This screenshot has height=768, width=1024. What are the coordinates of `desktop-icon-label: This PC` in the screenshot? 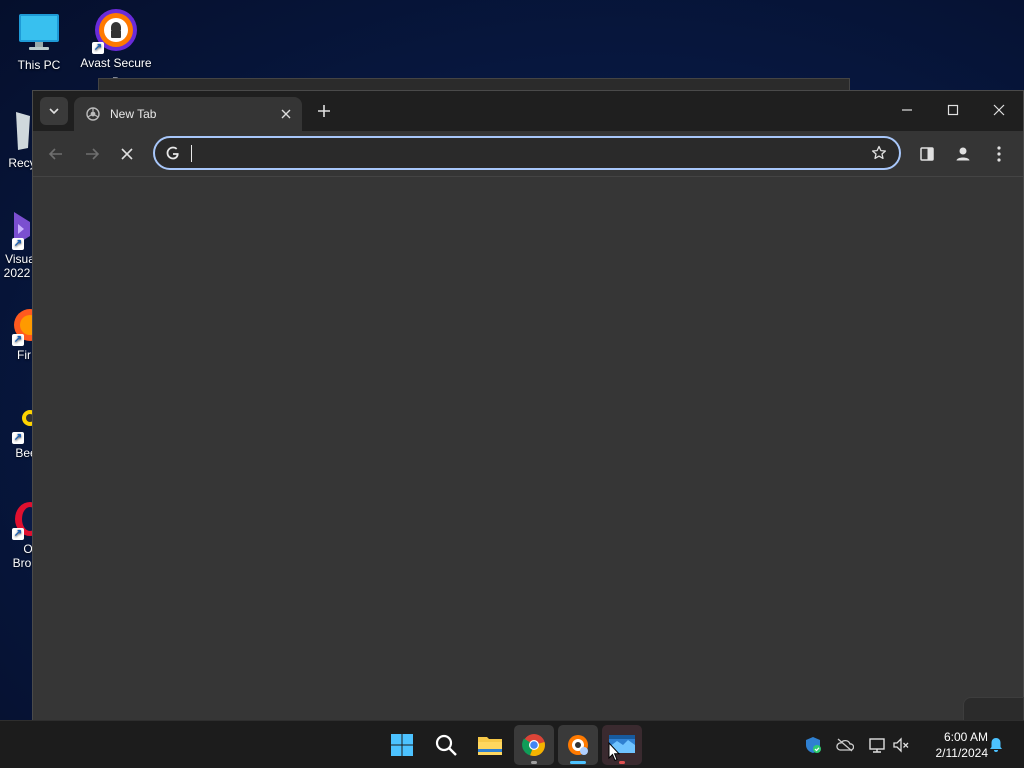 It's located at (39, 65).